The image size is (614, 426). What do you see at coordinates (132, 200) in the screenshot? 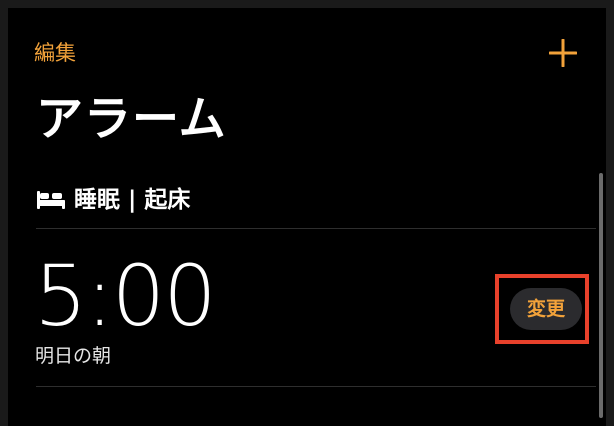
I see `sleep-section-title: 睡眠 | 起床` at bounding box center [132, 200].